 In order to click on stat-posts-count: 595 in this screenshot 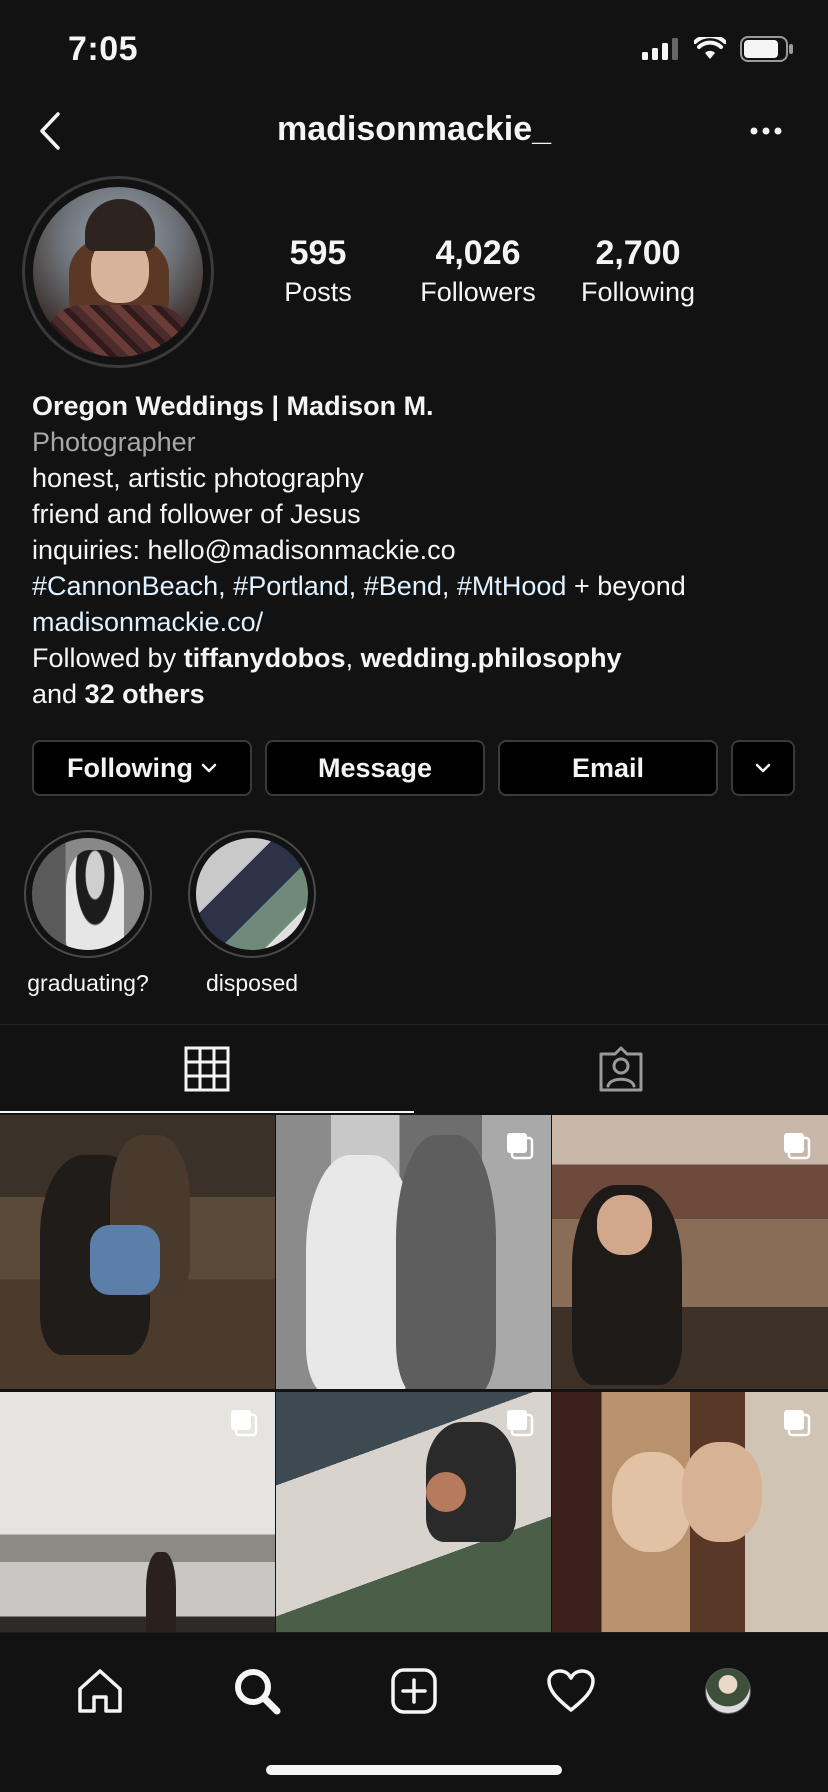, I will do `click(318, 253)`.